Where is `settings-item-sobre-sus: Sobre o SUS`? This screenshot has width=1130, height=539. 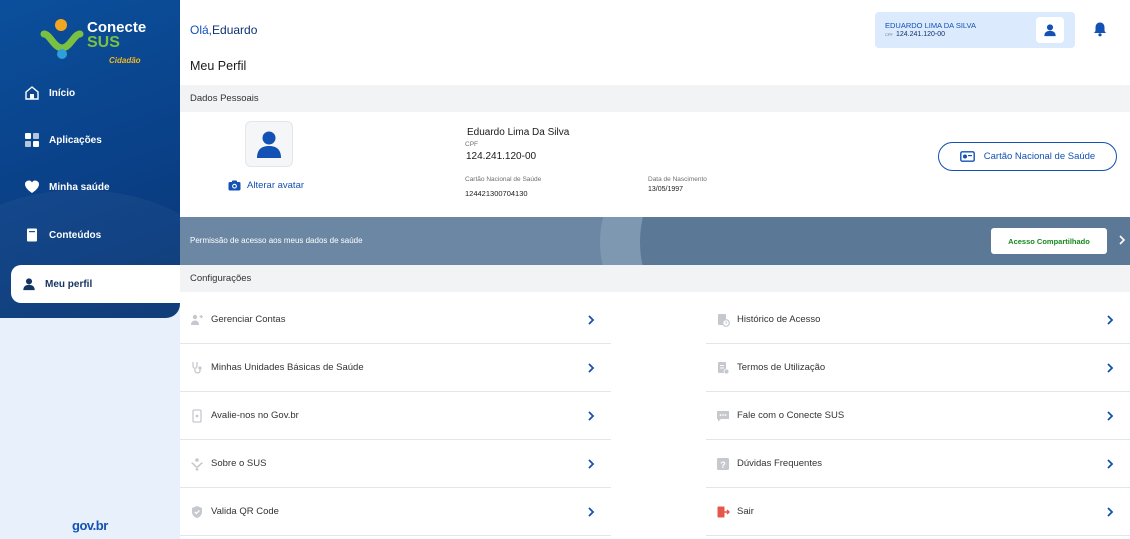
settings-item-sobre-sus: Sobre o SUS is located at coordinates (395, 464).